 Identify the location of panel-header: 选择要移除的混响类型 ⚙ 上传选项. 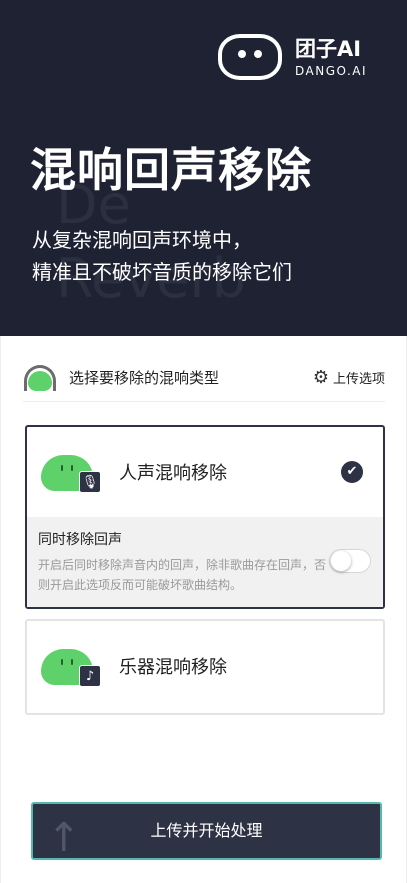
(204, 378).